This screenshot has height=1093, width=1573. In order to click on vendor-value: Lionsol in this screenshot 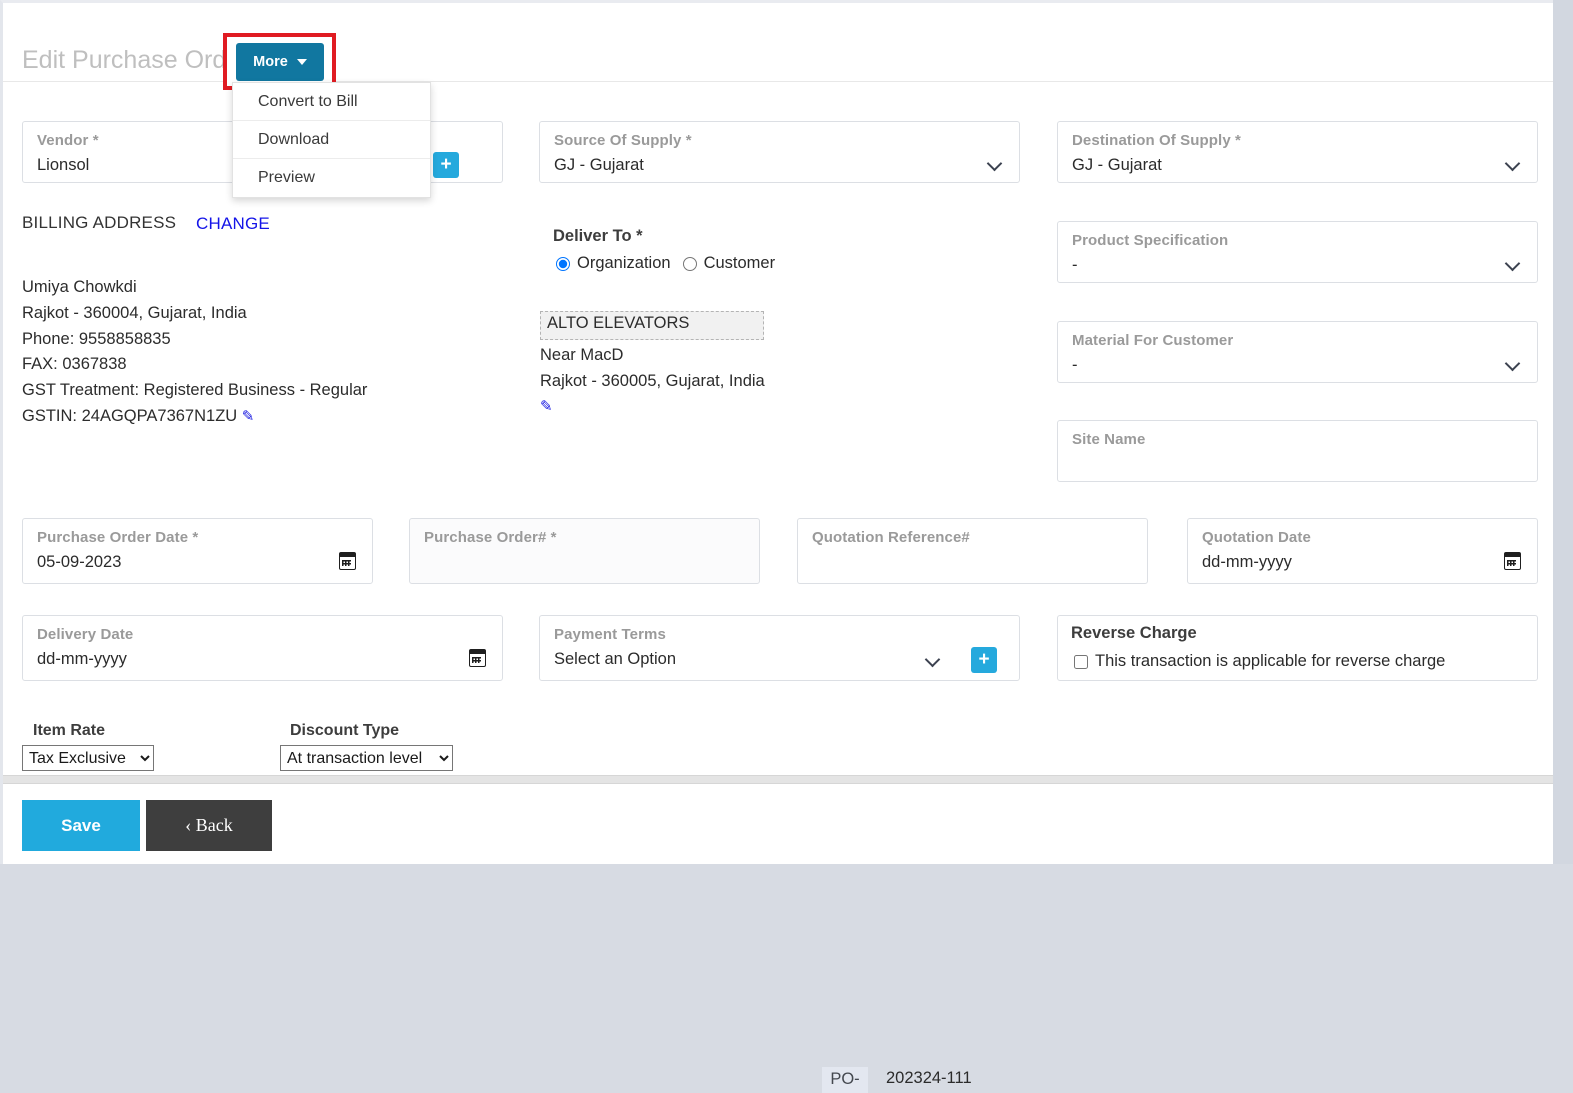, I will do `click(63, 165)`.